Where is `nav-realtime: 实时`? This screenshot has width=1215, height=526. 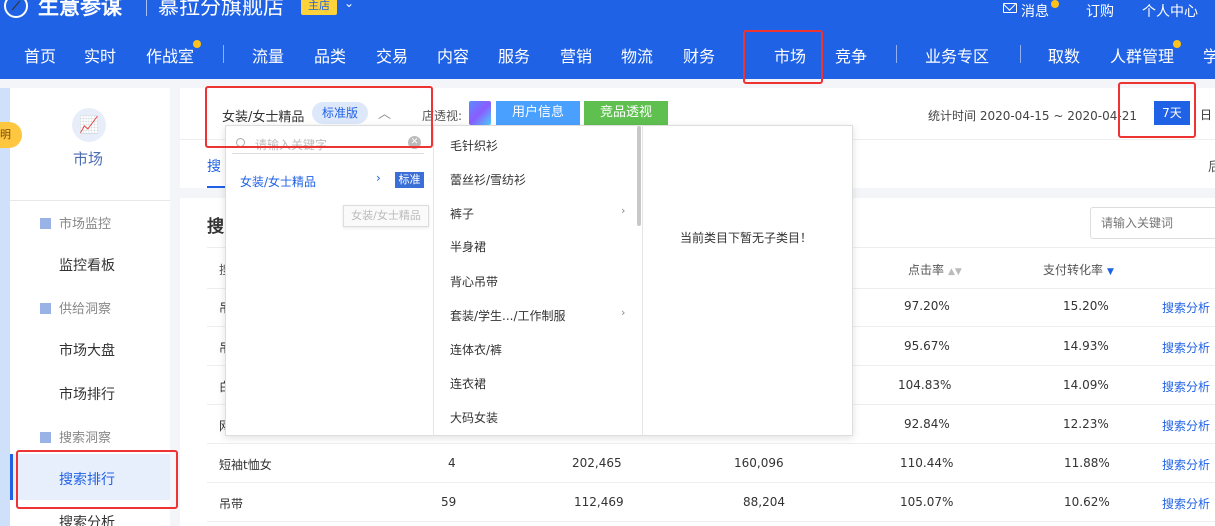 nav-realtime: 实时 is located at coordinates (100, 55).